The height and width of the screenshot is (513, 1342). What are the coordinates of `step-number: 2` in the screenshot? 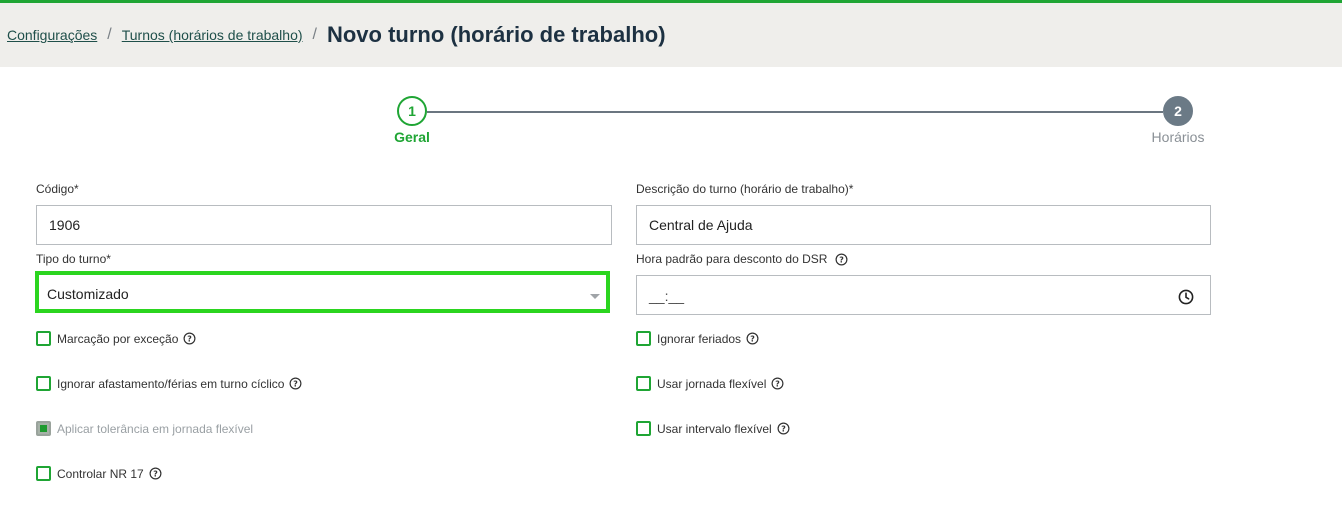 It's located at (1178, 111).